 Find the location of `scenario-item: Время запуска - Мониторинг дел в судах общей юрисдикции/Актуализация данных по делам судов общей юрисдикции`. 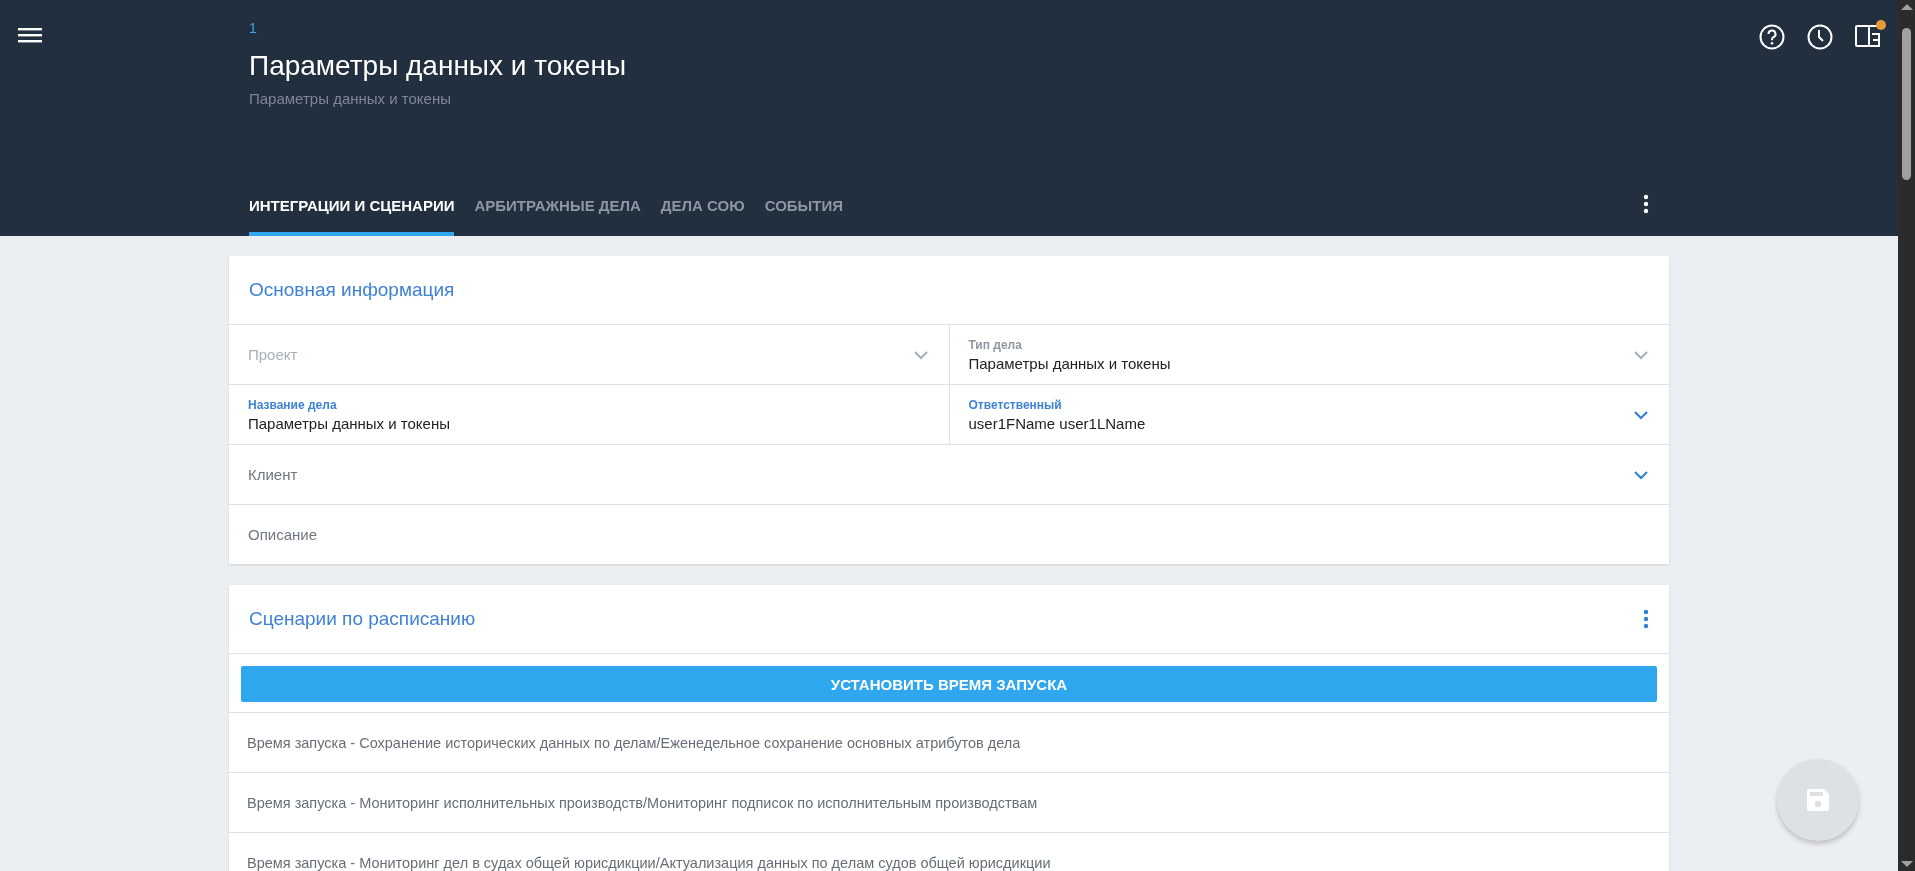

scenario-item: Время запуска - Мониторинг дел в судах общей юрисдикции/Актуализация данных по делам судов общей юрисдикции is located at coordinates (649, 862).